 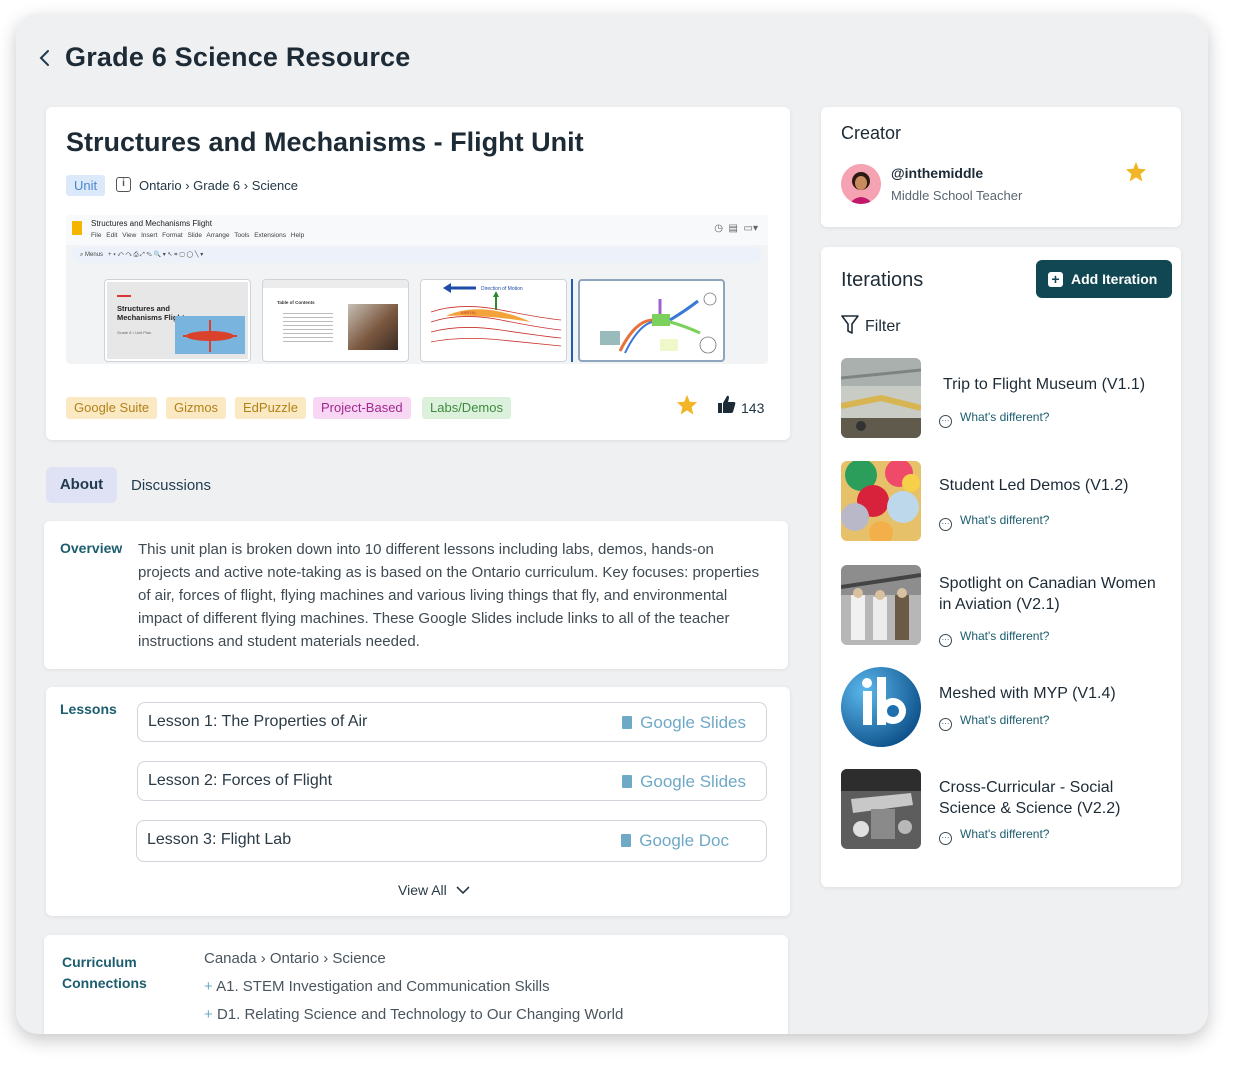 What do you see at coordinates (88, 709) in the screenshot?
I see `lessons-label: Lessons` at bounding box center [88, 709].